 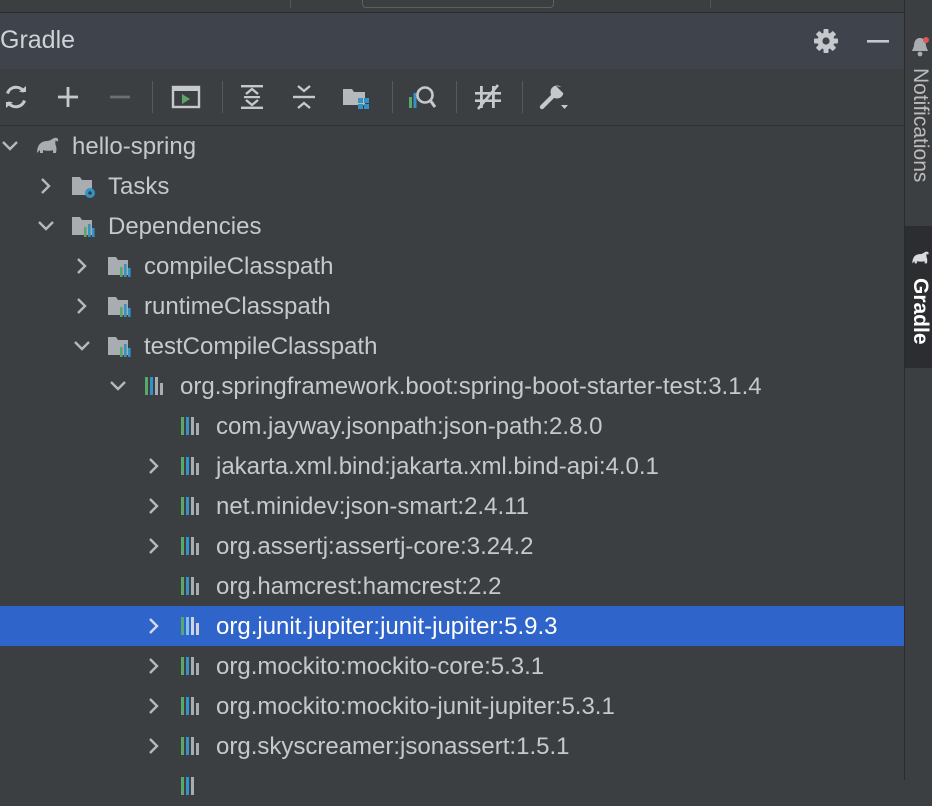 I want to click on collapse-all-icon, so click(x=304, y=97).